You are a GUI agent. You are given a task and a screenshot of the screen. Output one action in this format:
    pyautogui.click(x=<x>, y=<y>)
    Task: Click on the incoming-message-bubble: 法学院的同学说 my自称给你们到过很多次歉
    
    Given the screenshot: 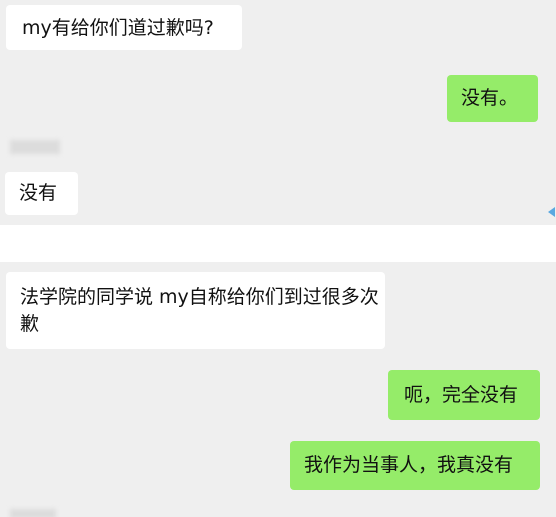 What is the action you would take?
    pyautogui.click(x=195, y=310)
    